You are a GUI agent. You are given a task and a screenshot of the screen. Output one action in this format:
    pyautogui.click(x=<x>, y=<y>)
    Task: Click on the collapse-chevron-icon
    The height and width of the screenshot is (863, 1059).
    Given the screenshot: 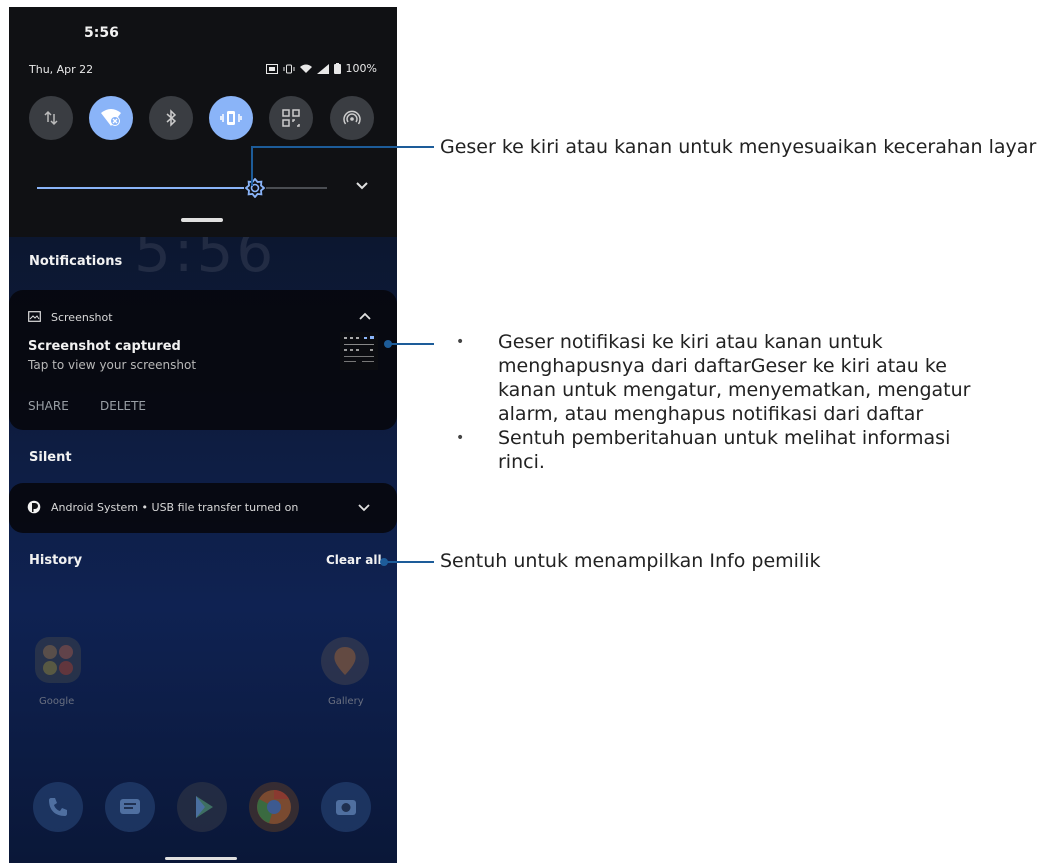 What is the action you would take?
    pyautogui.click(x=365, y=316)
    